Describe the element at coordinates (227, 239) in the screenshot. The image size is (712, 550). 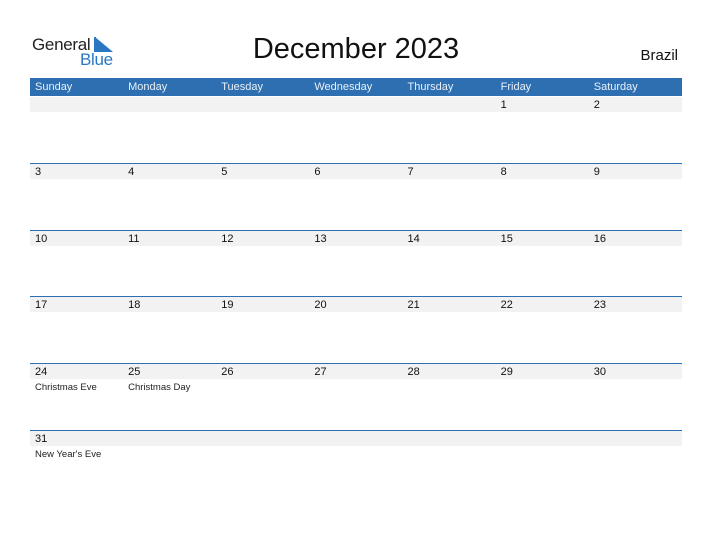
I see `day-number: 12` at that location.